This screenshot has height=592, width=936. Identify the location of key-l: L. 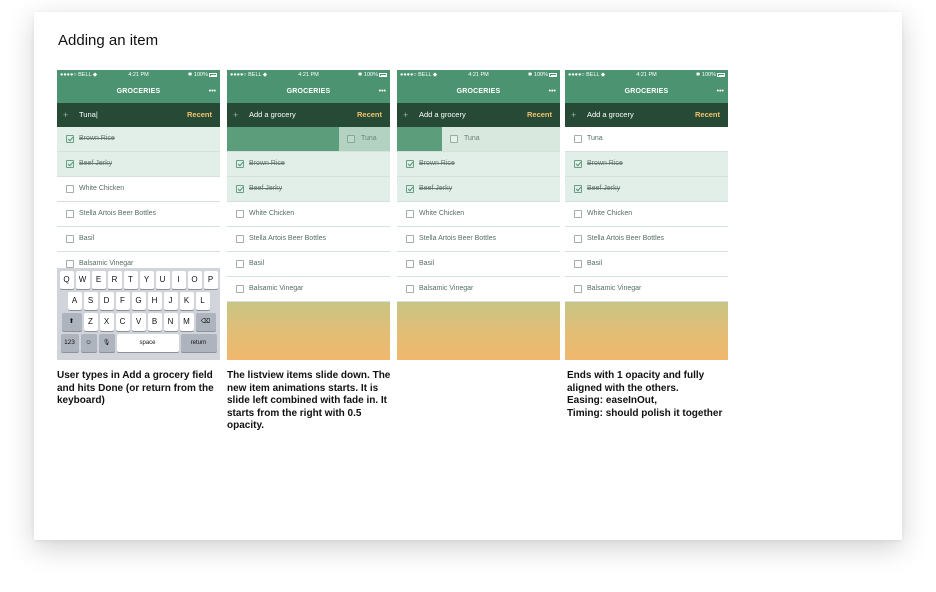
(202, 301).